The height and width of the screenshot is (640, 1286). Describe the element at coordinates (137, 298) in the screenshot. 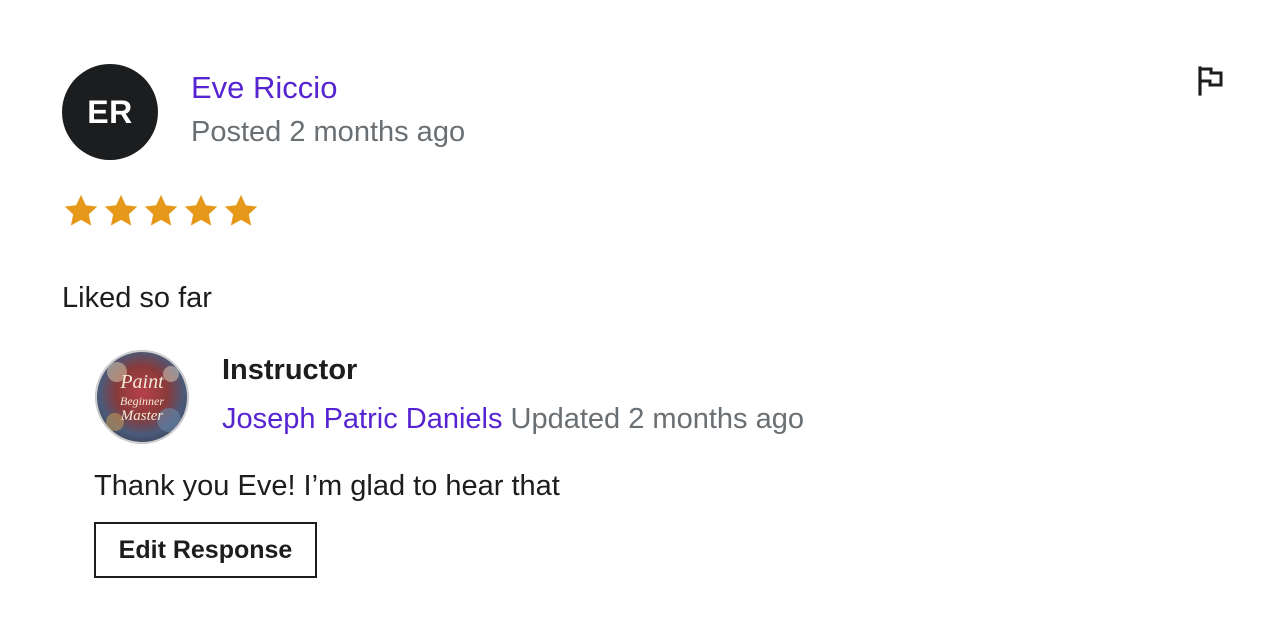

I see `review-text: Liked so far` at that location.